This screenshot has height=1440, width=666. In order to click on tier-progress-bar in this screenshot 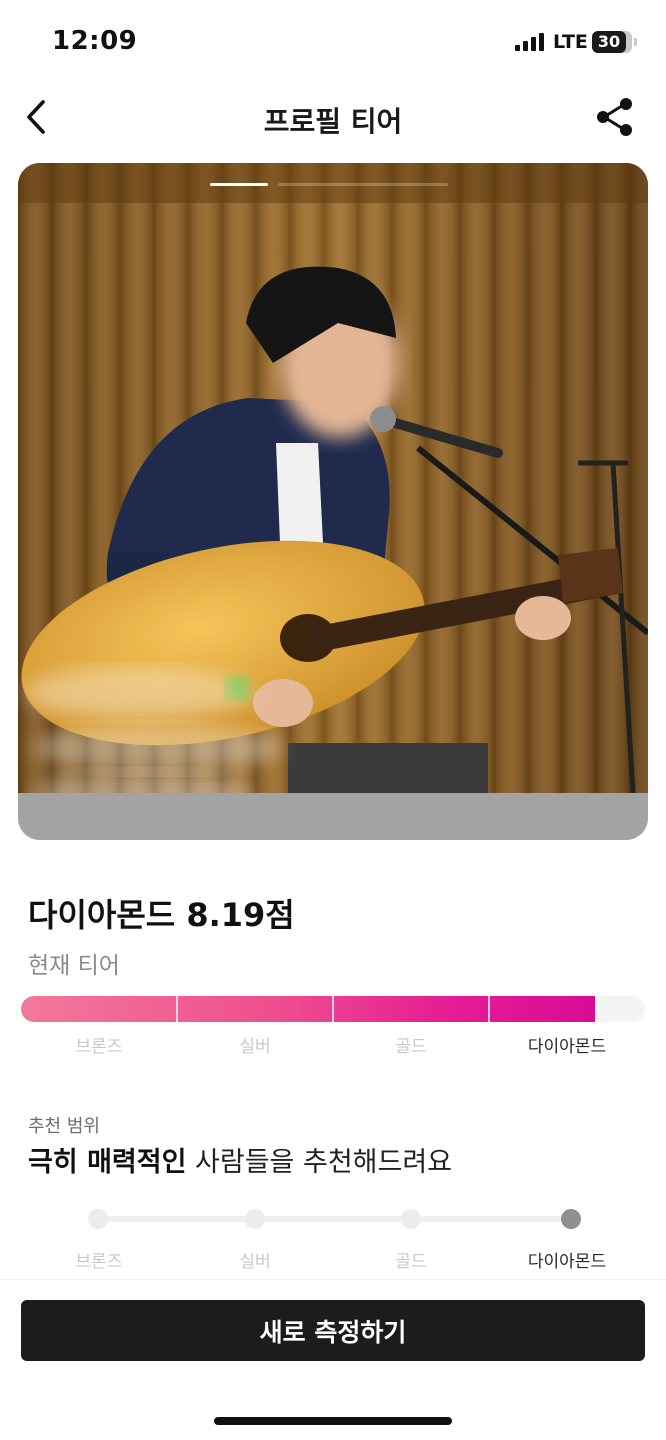, I will do `click(333, 1009)`.